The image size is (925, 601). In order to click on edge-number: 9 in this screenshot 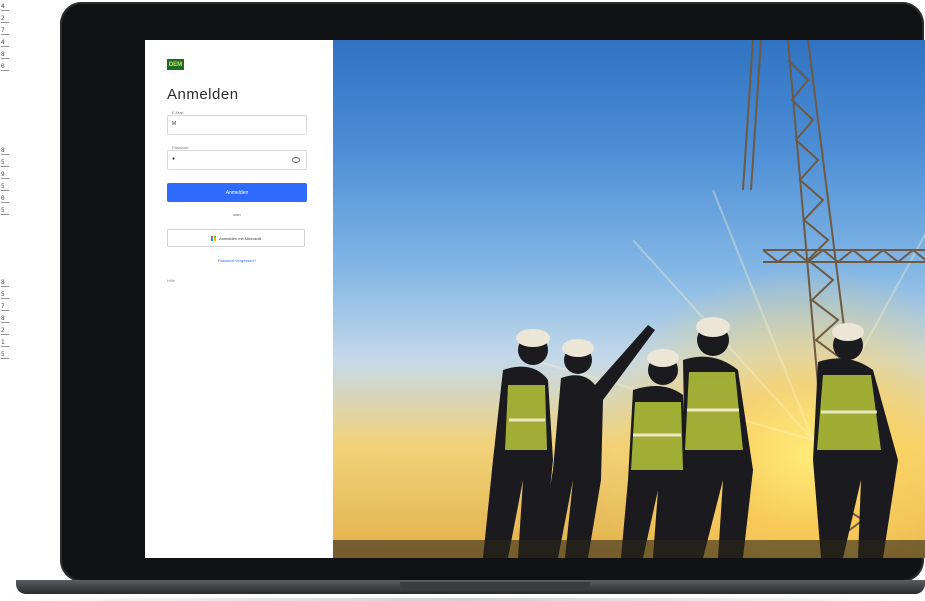, I will do `click(5, 175)`.